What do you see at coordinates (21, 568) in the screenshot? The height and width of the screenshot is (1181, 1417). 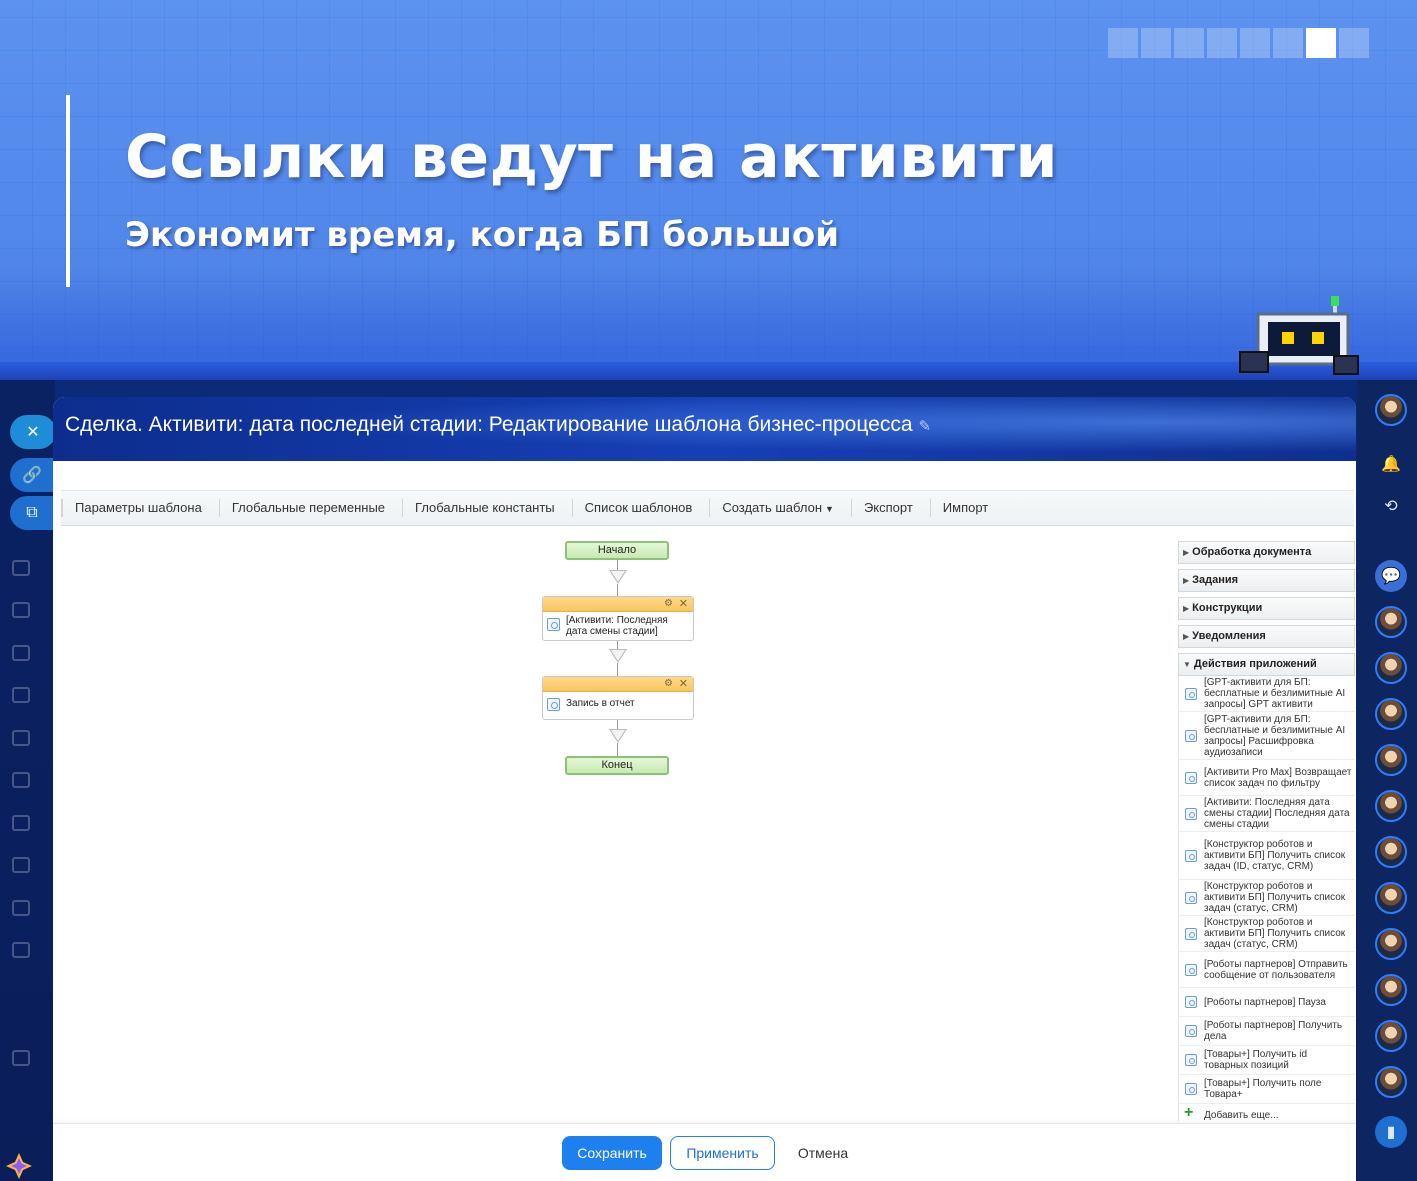 I see `tasks-nav-icon` at bounding box center [21, 568].